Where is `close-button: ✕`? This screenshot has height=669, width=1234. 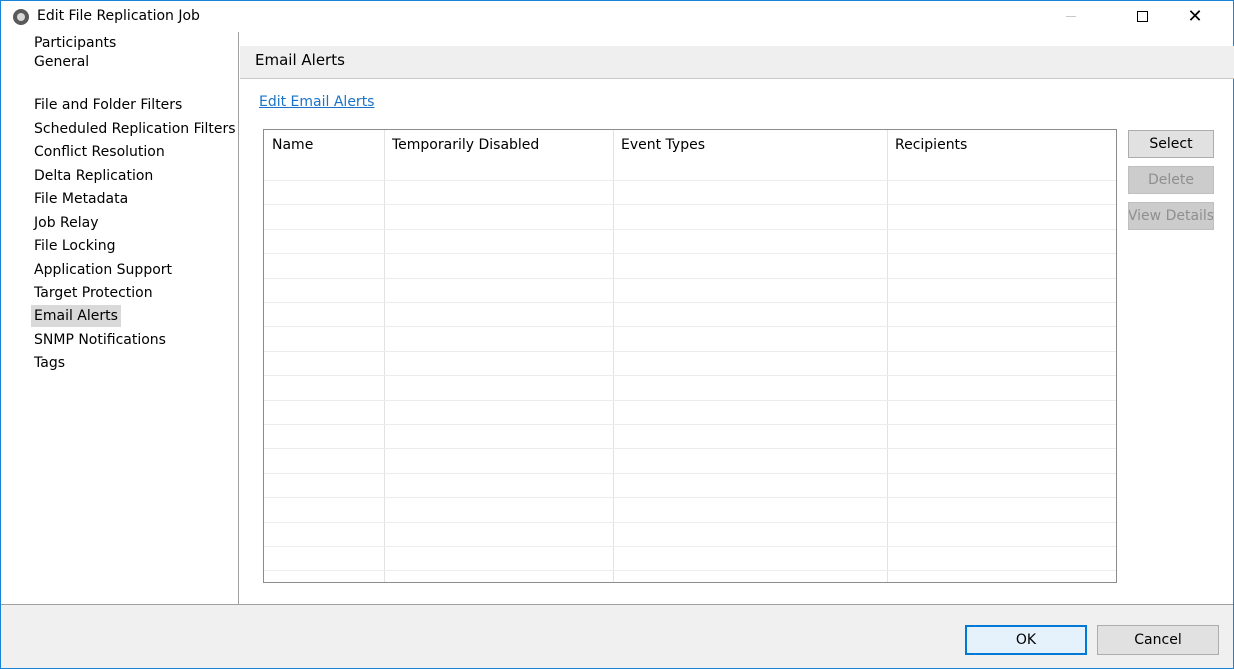
close-button: ✕ is located at coordinates (1195, 16).